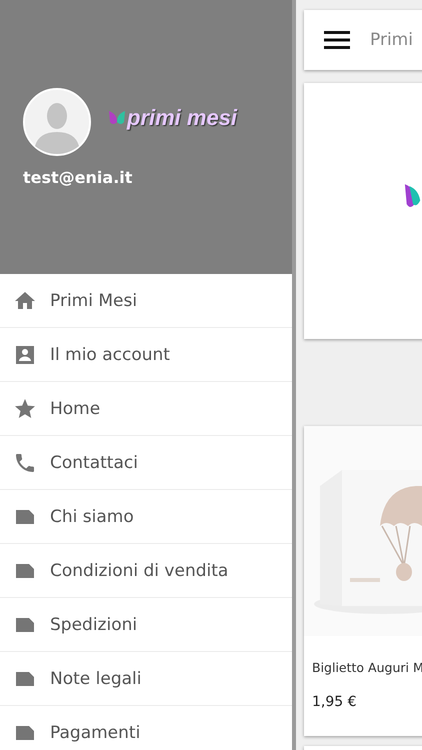  I want to click on logo: primi mesi, so click(172, 118).